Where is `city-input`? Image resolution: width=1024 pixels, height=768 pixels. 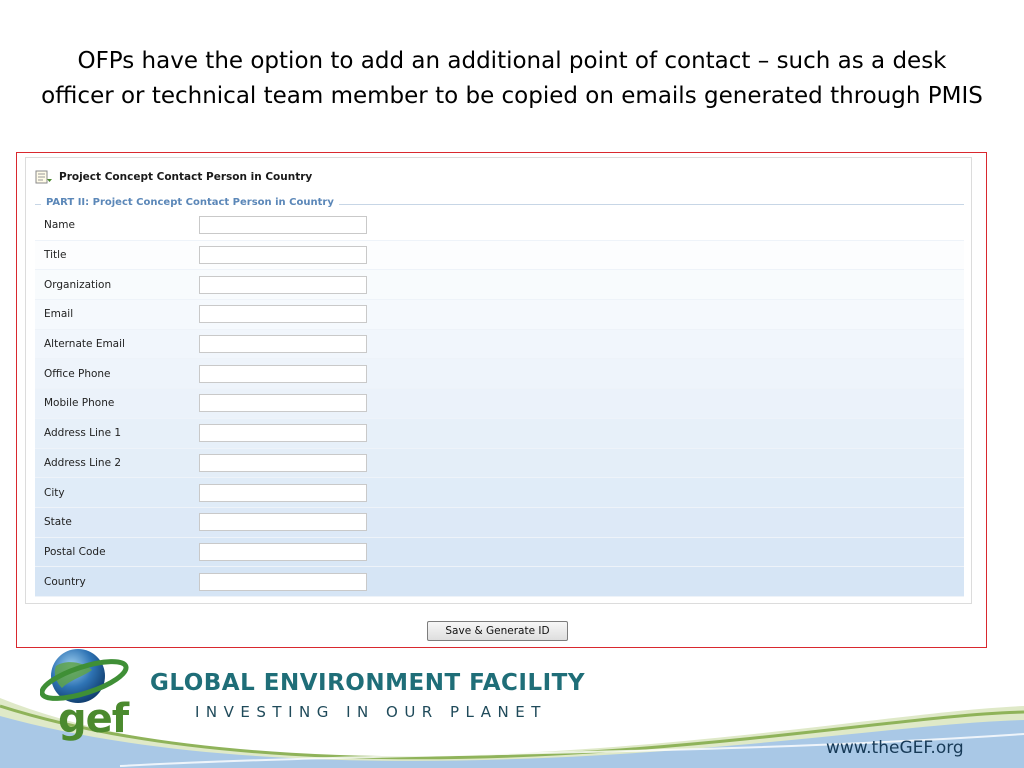 city-input is located at coordinates (283, 492).